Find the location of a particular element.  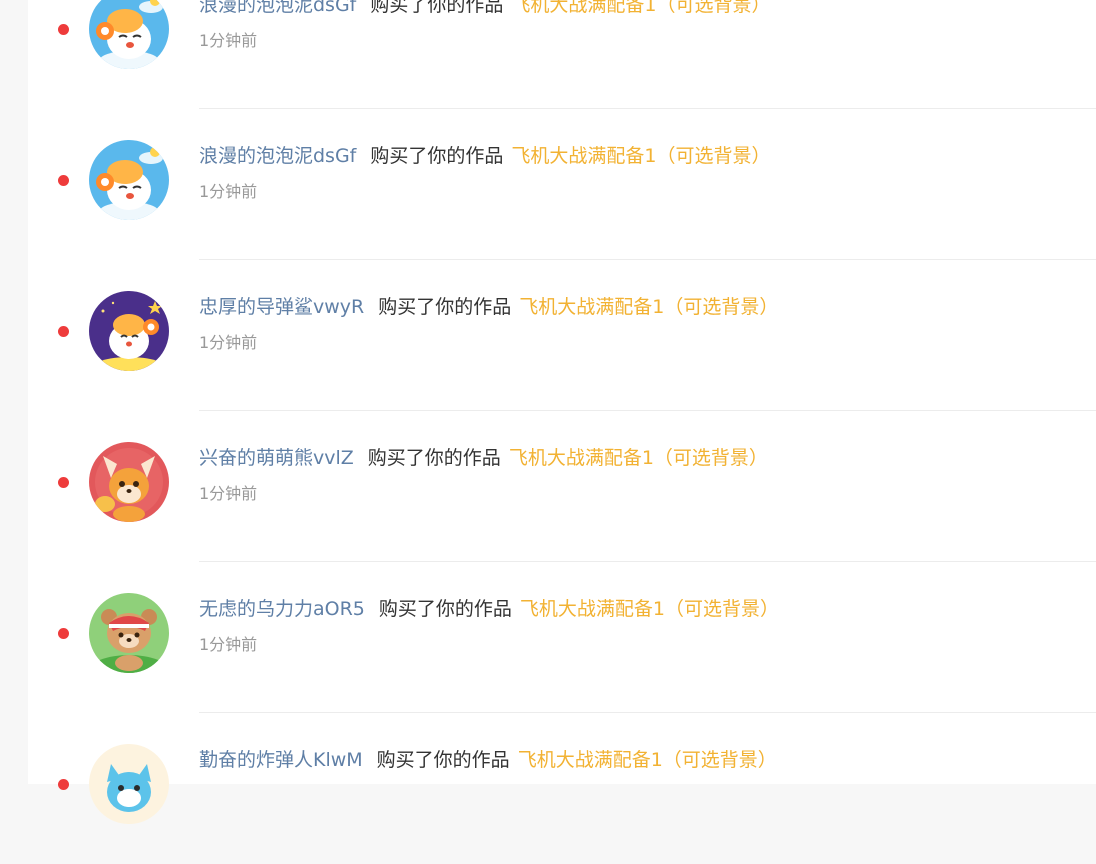

bear-mascot-icon is located at coordinates (129, 633).